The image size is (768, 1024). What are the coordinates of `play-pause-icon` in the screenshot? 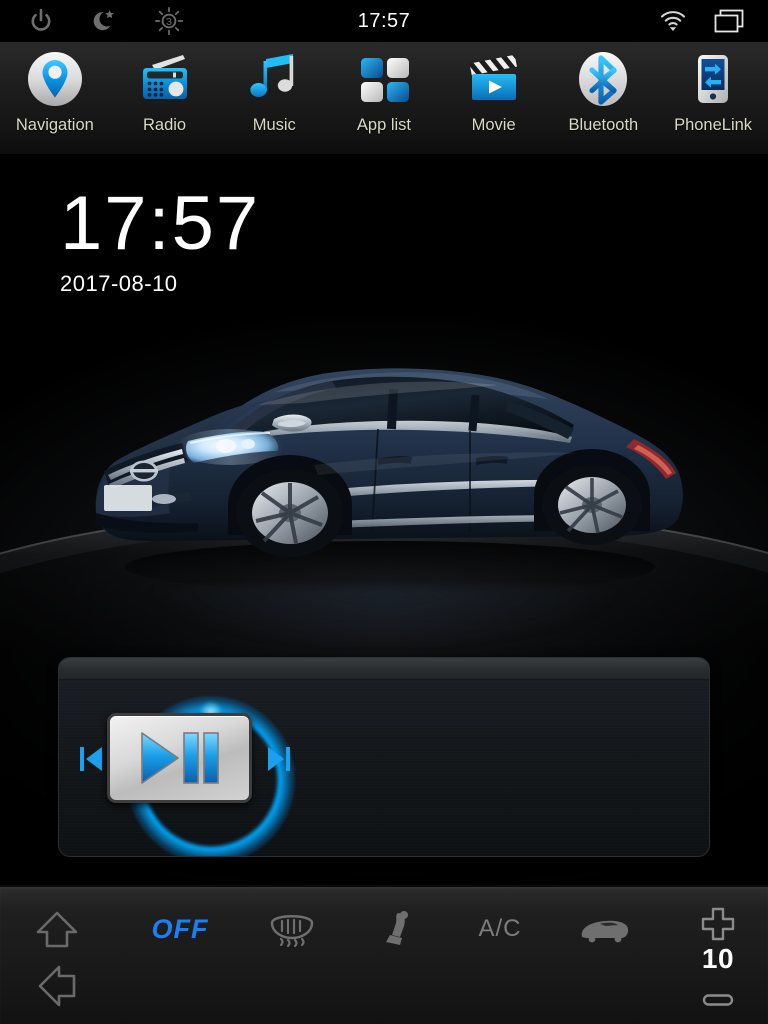 It's located at (179, 758).